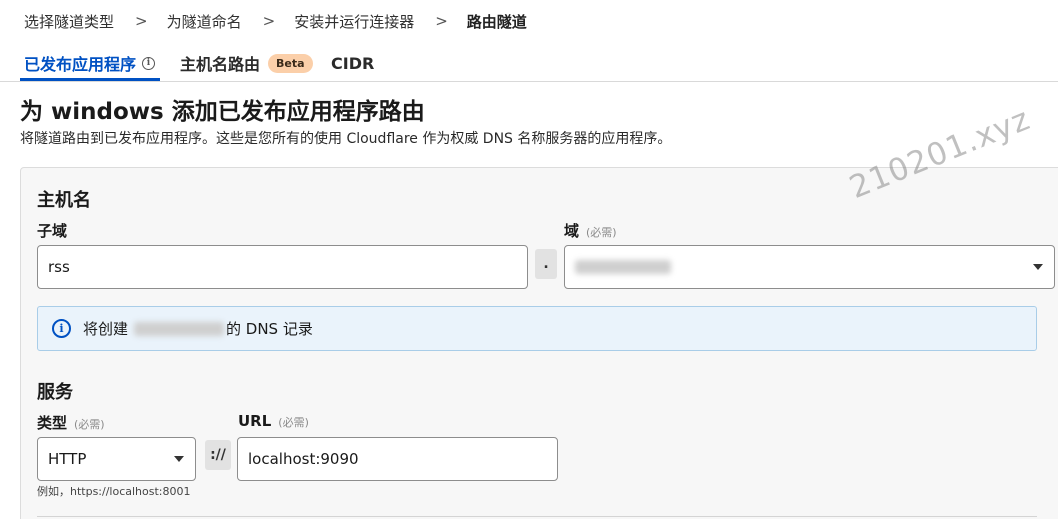 The width and height of the screenshot is (1058, 519). Describe the element at coordinates (204, 21) in the screenshot. I see `breadcrumb-item-name-tunnel: 为隧道命名` at that location.